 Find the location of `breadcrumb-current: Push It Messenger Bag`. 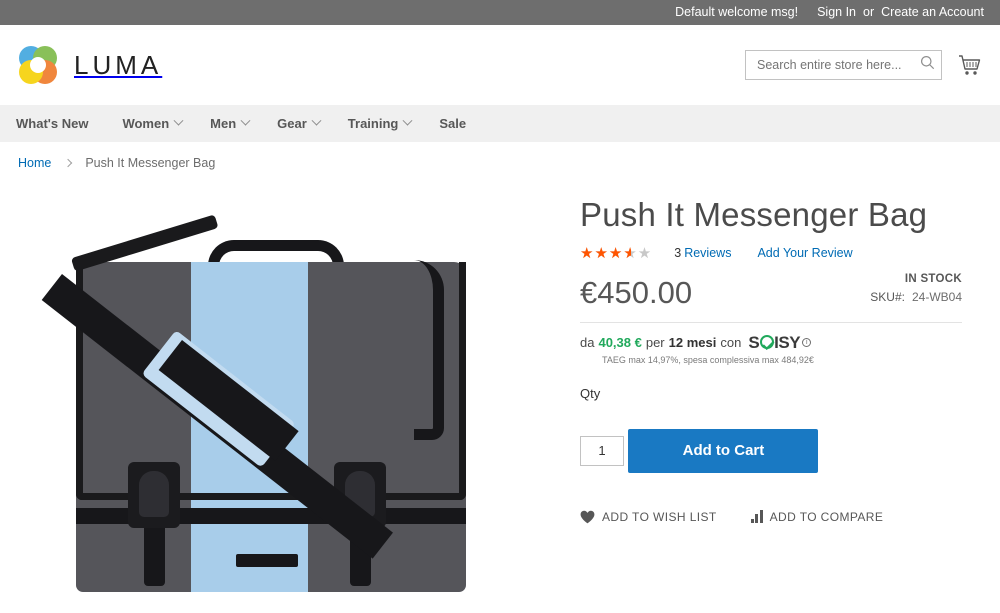

breadcrumb-current: Push It Messenger Bag is located at coordinates (150, 163).